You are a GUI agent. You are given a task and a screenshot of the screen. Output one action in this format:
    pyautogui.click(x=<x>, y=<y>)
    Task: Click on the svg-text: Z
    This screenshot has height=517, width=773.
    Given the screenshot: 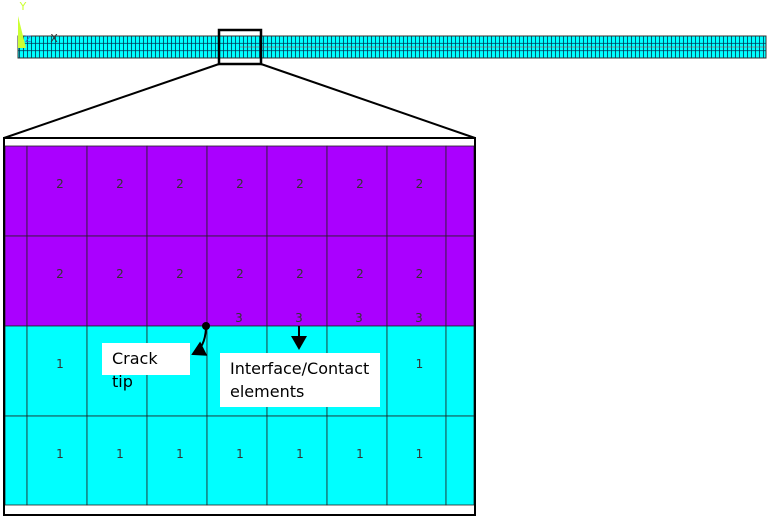 What is the action you would take?
    pyautogui.click(x=28, y=40)
    